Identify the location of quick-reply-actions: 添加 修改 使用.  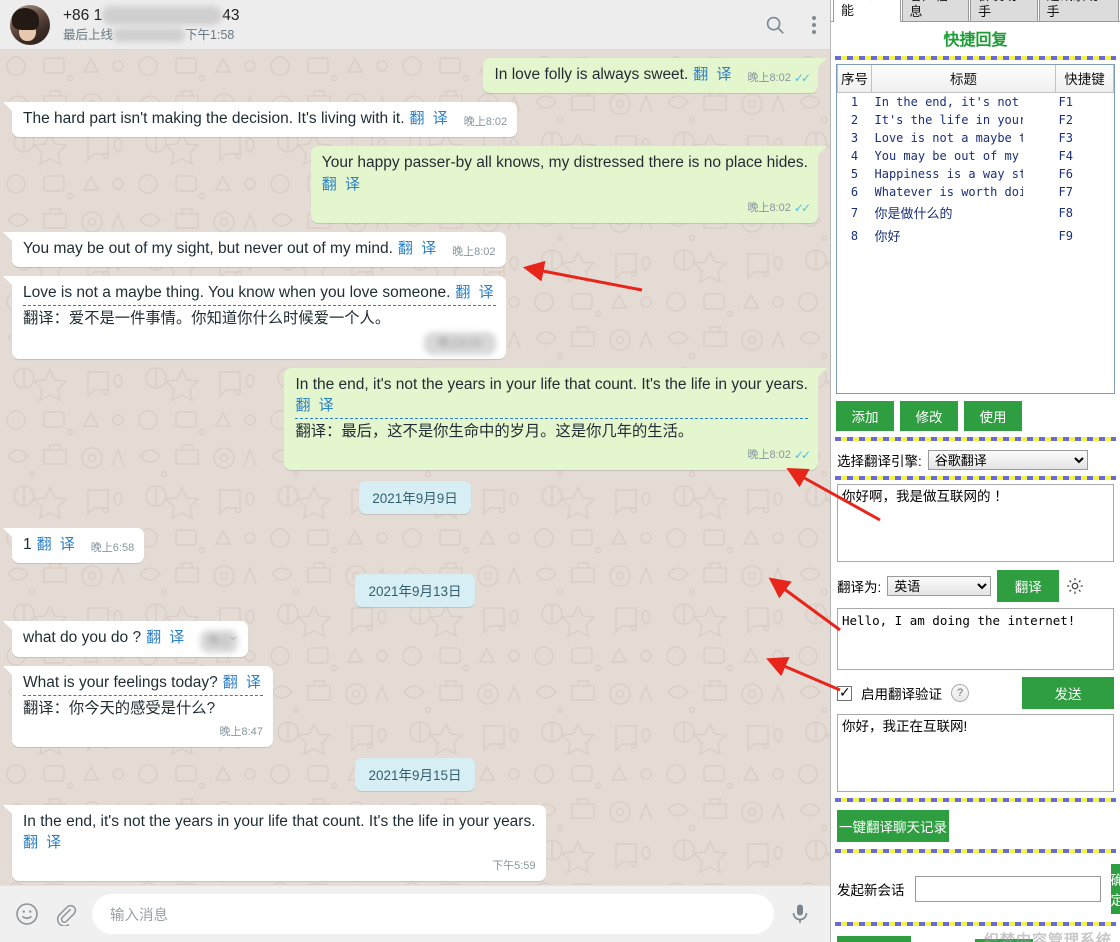
(975, 416).